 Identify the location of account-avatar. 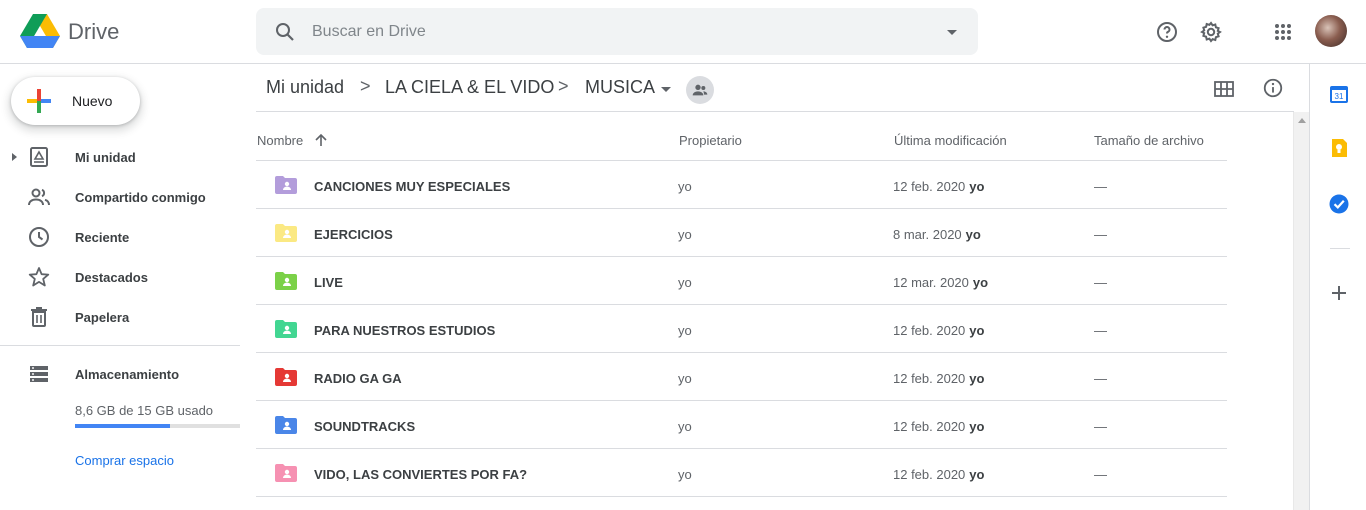
(1331, 31).